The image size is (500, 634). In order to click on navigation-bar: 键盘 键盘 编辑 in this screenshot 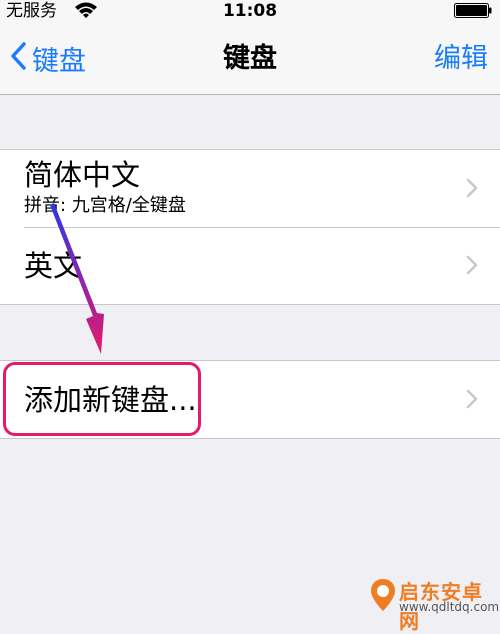, I will do `click(250, 58)`.